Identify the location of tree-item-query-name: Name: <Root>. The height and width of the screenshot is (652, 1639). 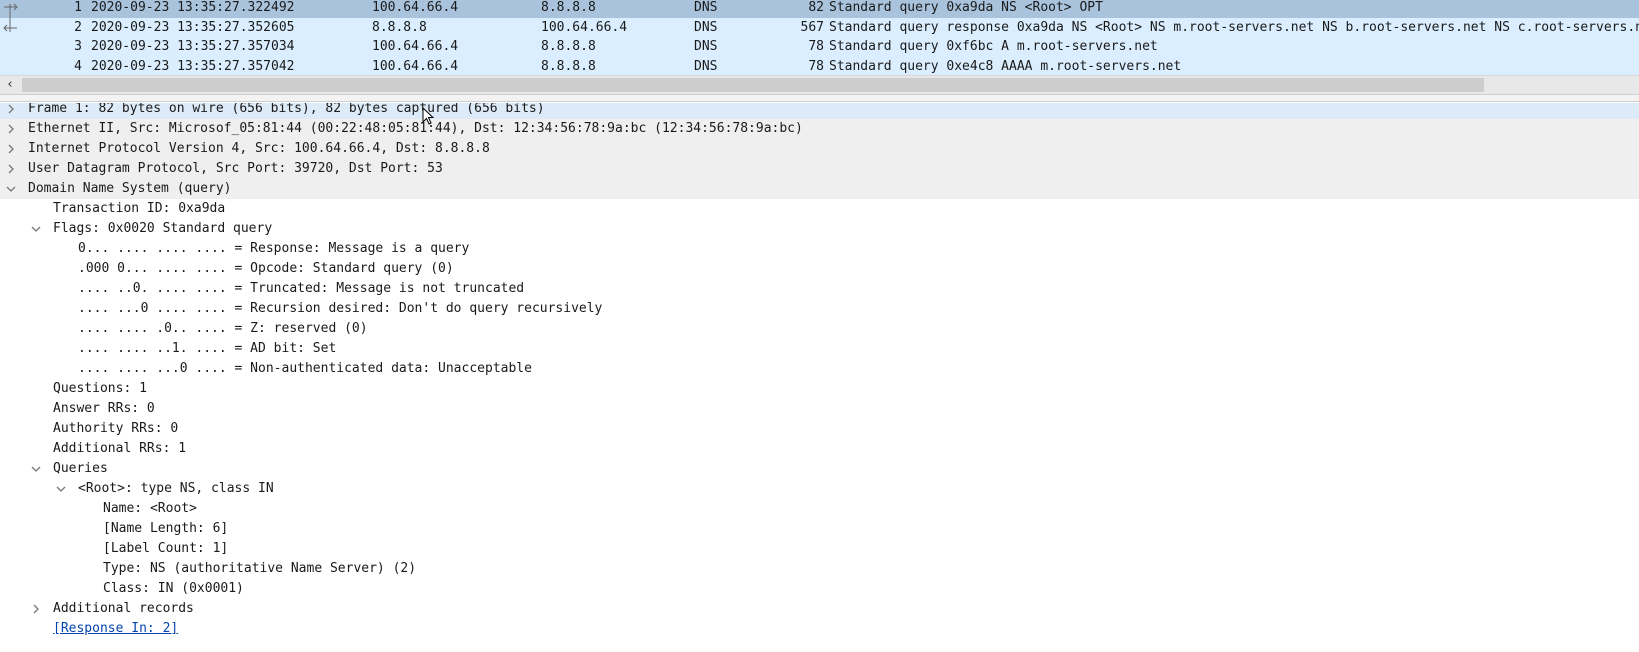
(819, 509).